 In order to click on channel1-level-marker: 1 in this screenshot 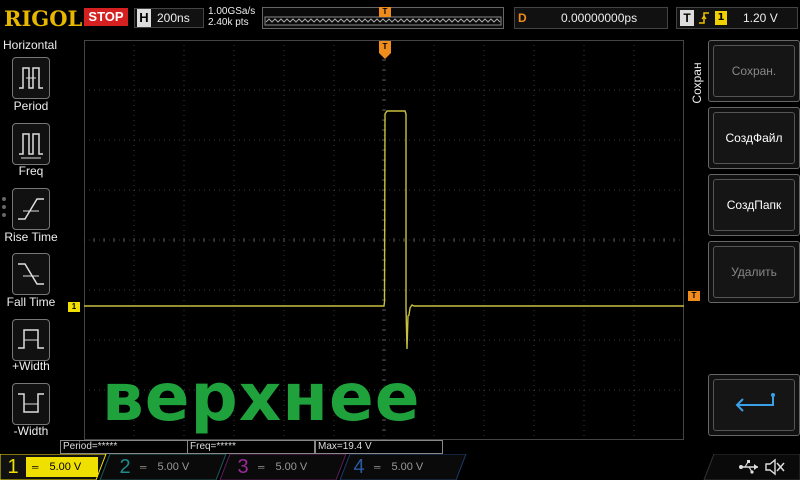, I will do `click(74, 307)`.